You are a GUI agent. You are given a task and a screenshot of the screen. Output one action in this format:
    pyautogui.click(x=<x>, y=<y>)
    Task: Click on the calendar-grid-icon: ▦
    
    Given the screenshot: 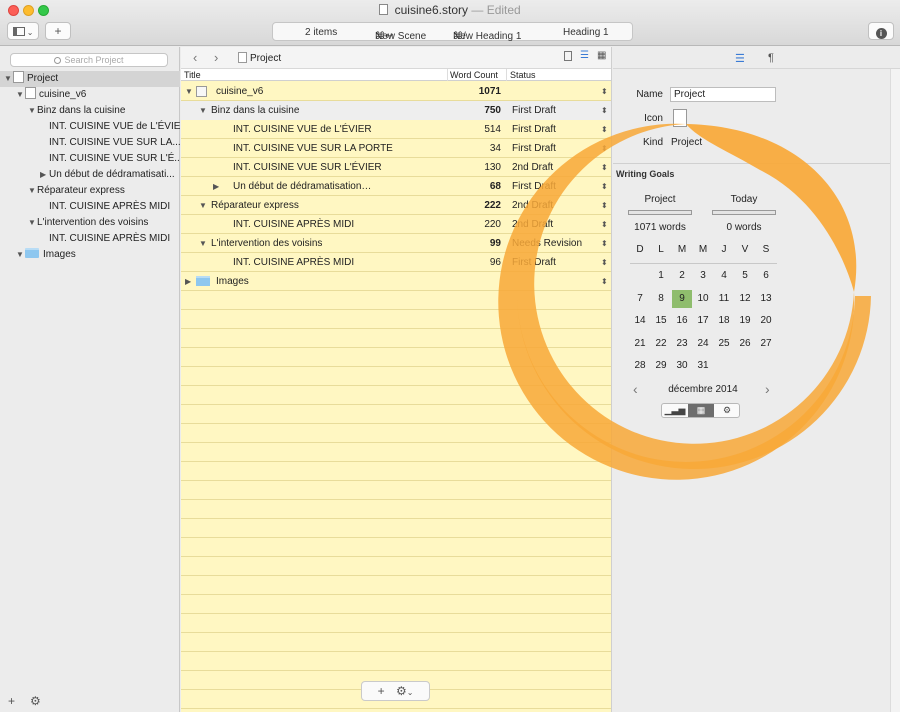 What is the action you would take?
    pyautogui.click(x=701, y=410)
    